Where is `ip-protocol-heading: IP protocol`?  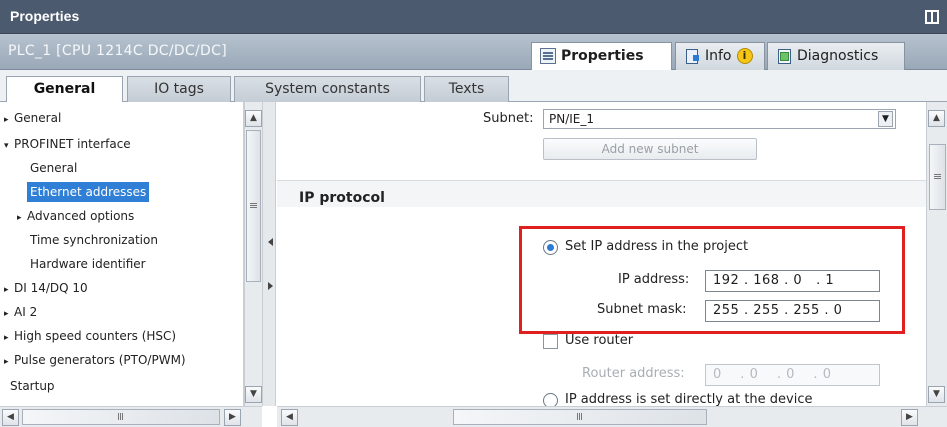
ip-protocol-heading: IP protocol is located at coordinates (342, 198).